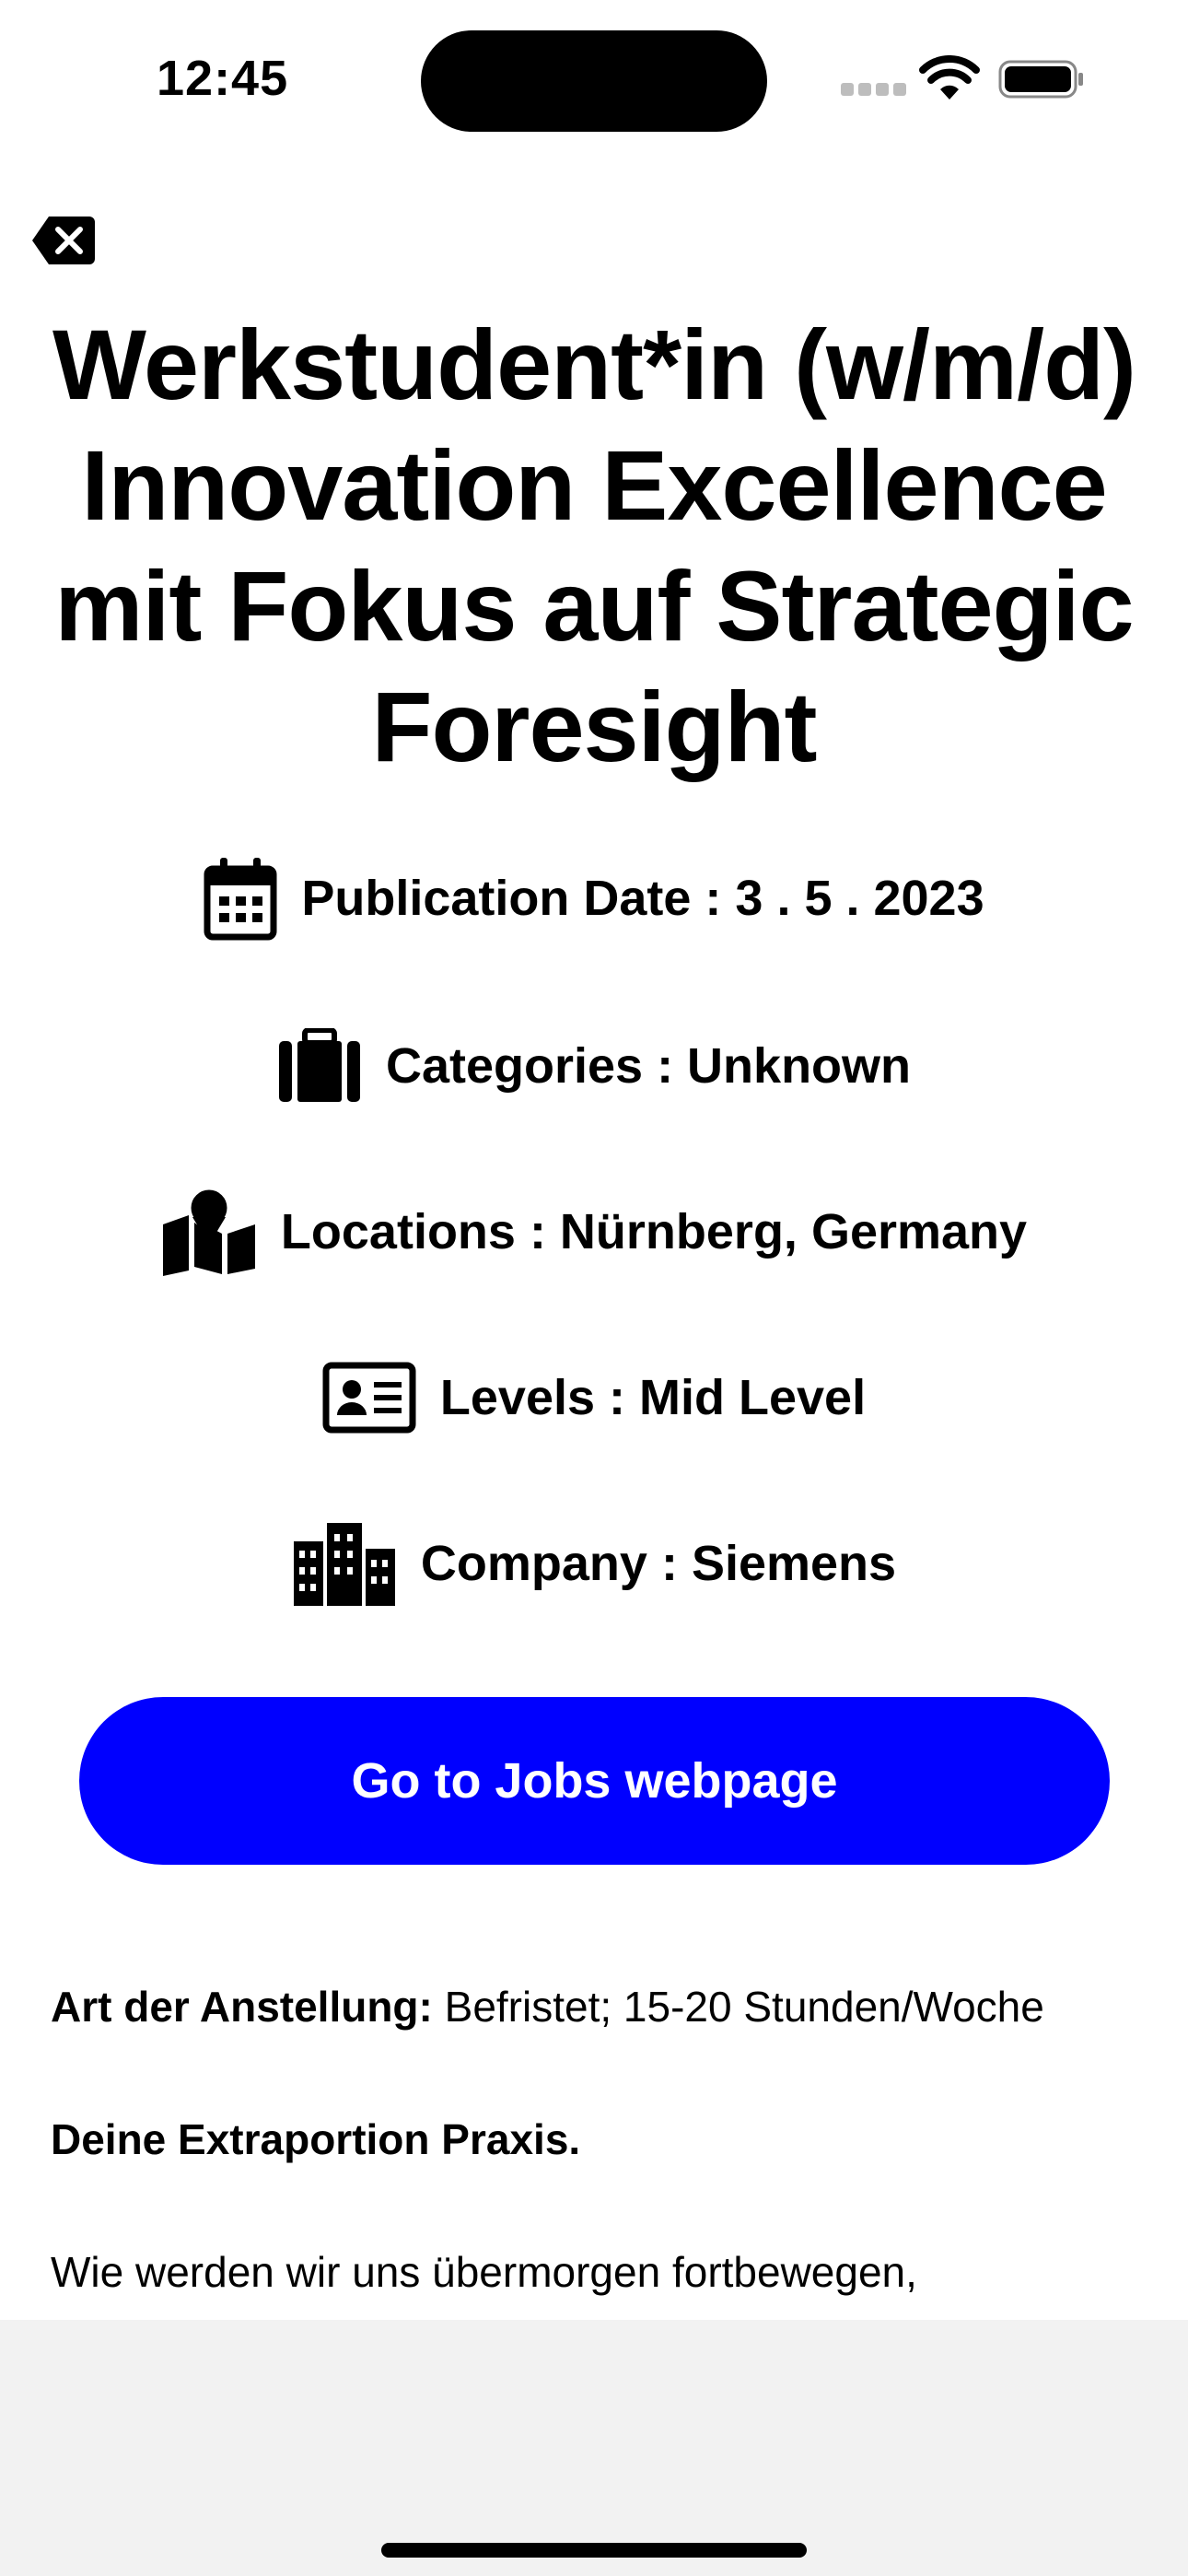 The width and height of the screenshot is (1188, 2576). Describe the element at coordinates (738, 2007) in the screenshot. I see `employment-type-value: Befristet; 15-20 Stunden/Woche` at that location.